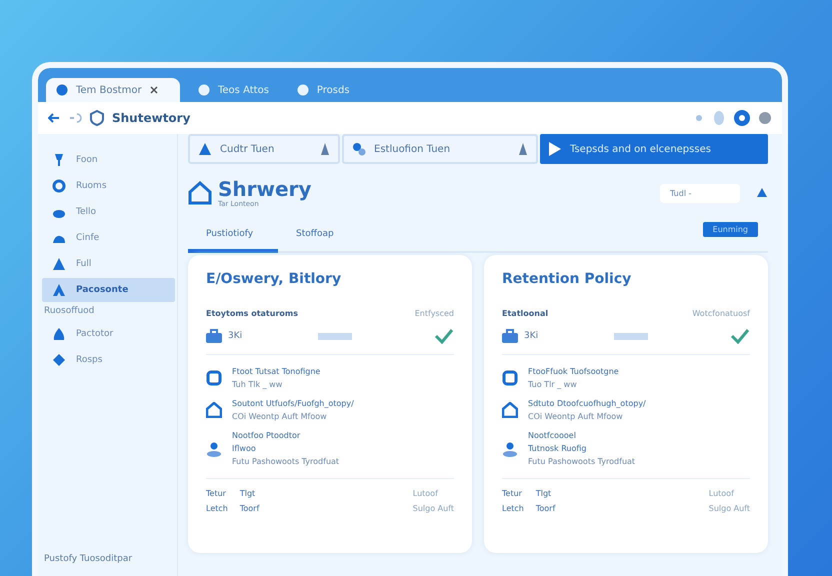 The height and width of the screenshot is (576, 832). Describe the element at coordinates (88, 560) in the screenshot. I see `sidebar-footer-text: Pustofy Tuosoditpar` at that location.